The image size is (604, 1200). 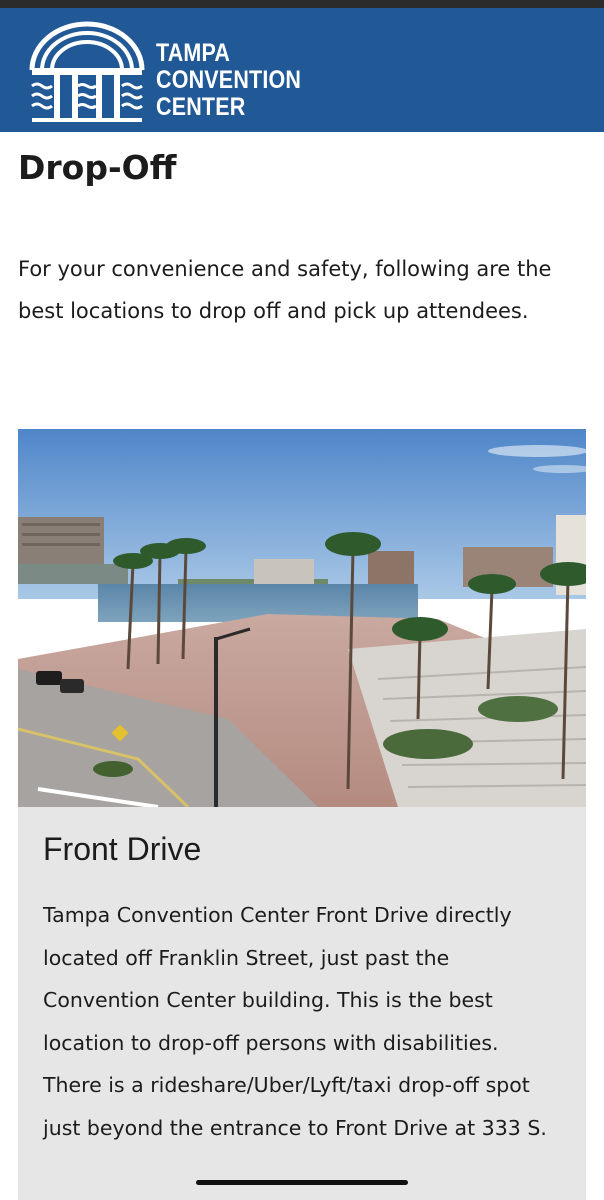 What do you see at coordinates (122, 849) in the screenshot?
I see `section-title: Front Drive` at bounding box center [122, 849].